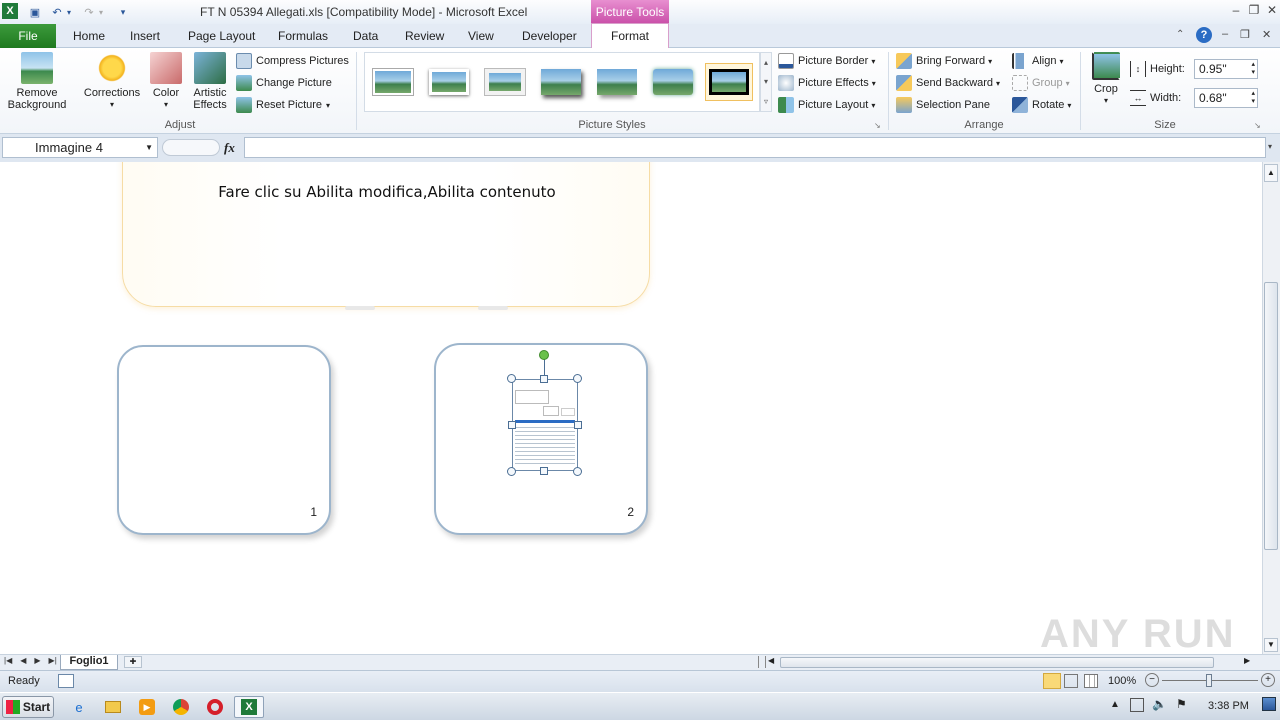 This screenshot has height=720, width=1280. What do you see at coordinates (877, 125) in the screenshot?
I see `picture-styles-launcher-icon: ↘` at bounding box center [877, 125].